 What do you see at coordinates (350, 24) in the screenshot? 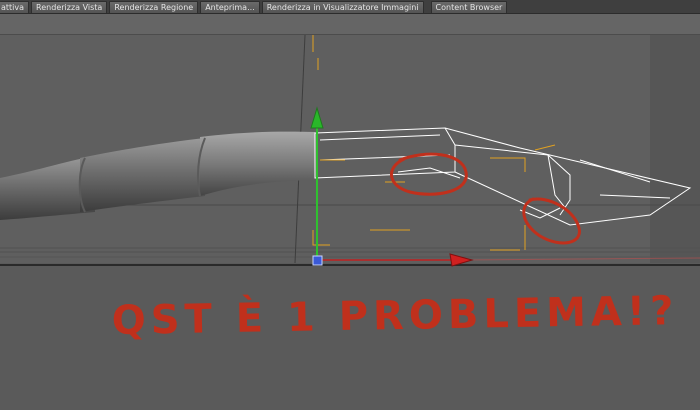
I see `viewport-header` at bounding box center [350, 24].